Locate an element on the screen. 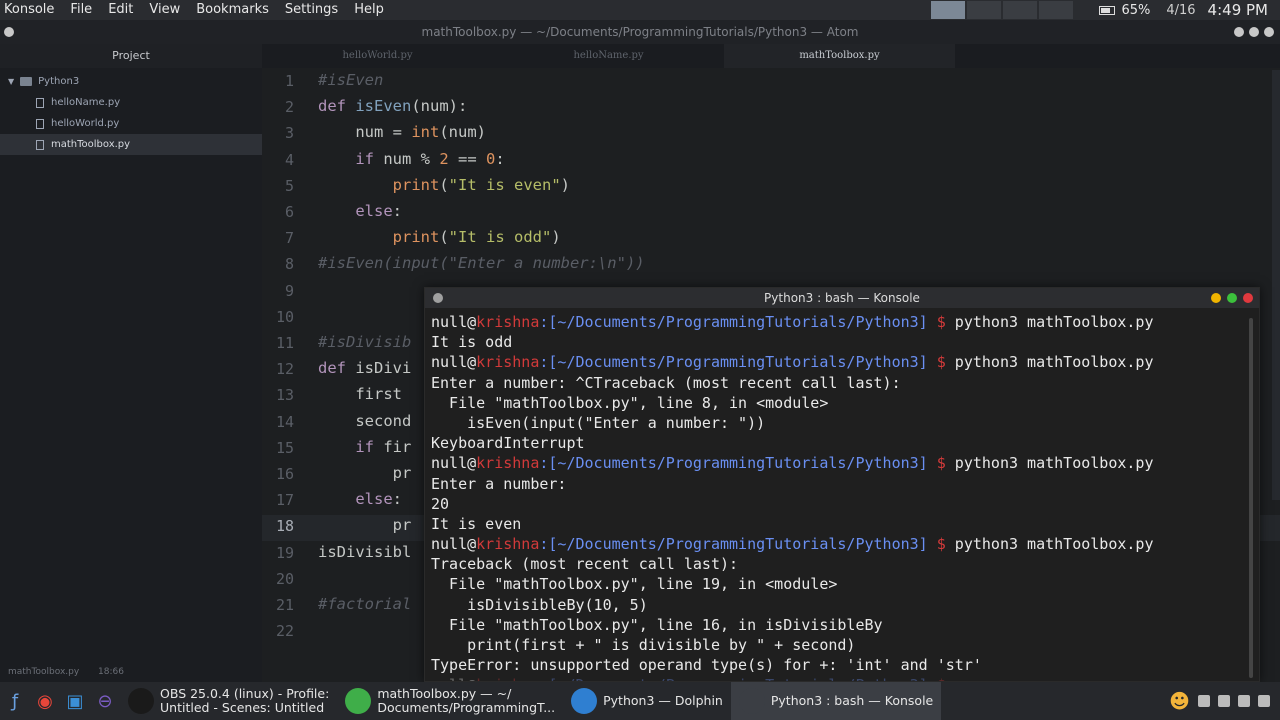 This screenshot has width=1280, height=720. status-cursor-position: 18:66 is located at coordinates (111, 672).